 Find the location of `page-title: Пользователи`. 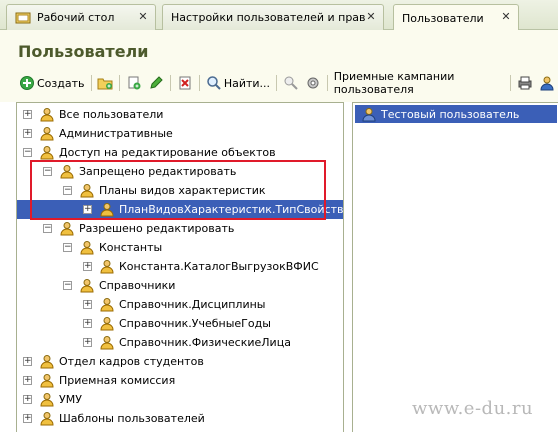

page-title: Пользователи is located at coordinates (83, 51).